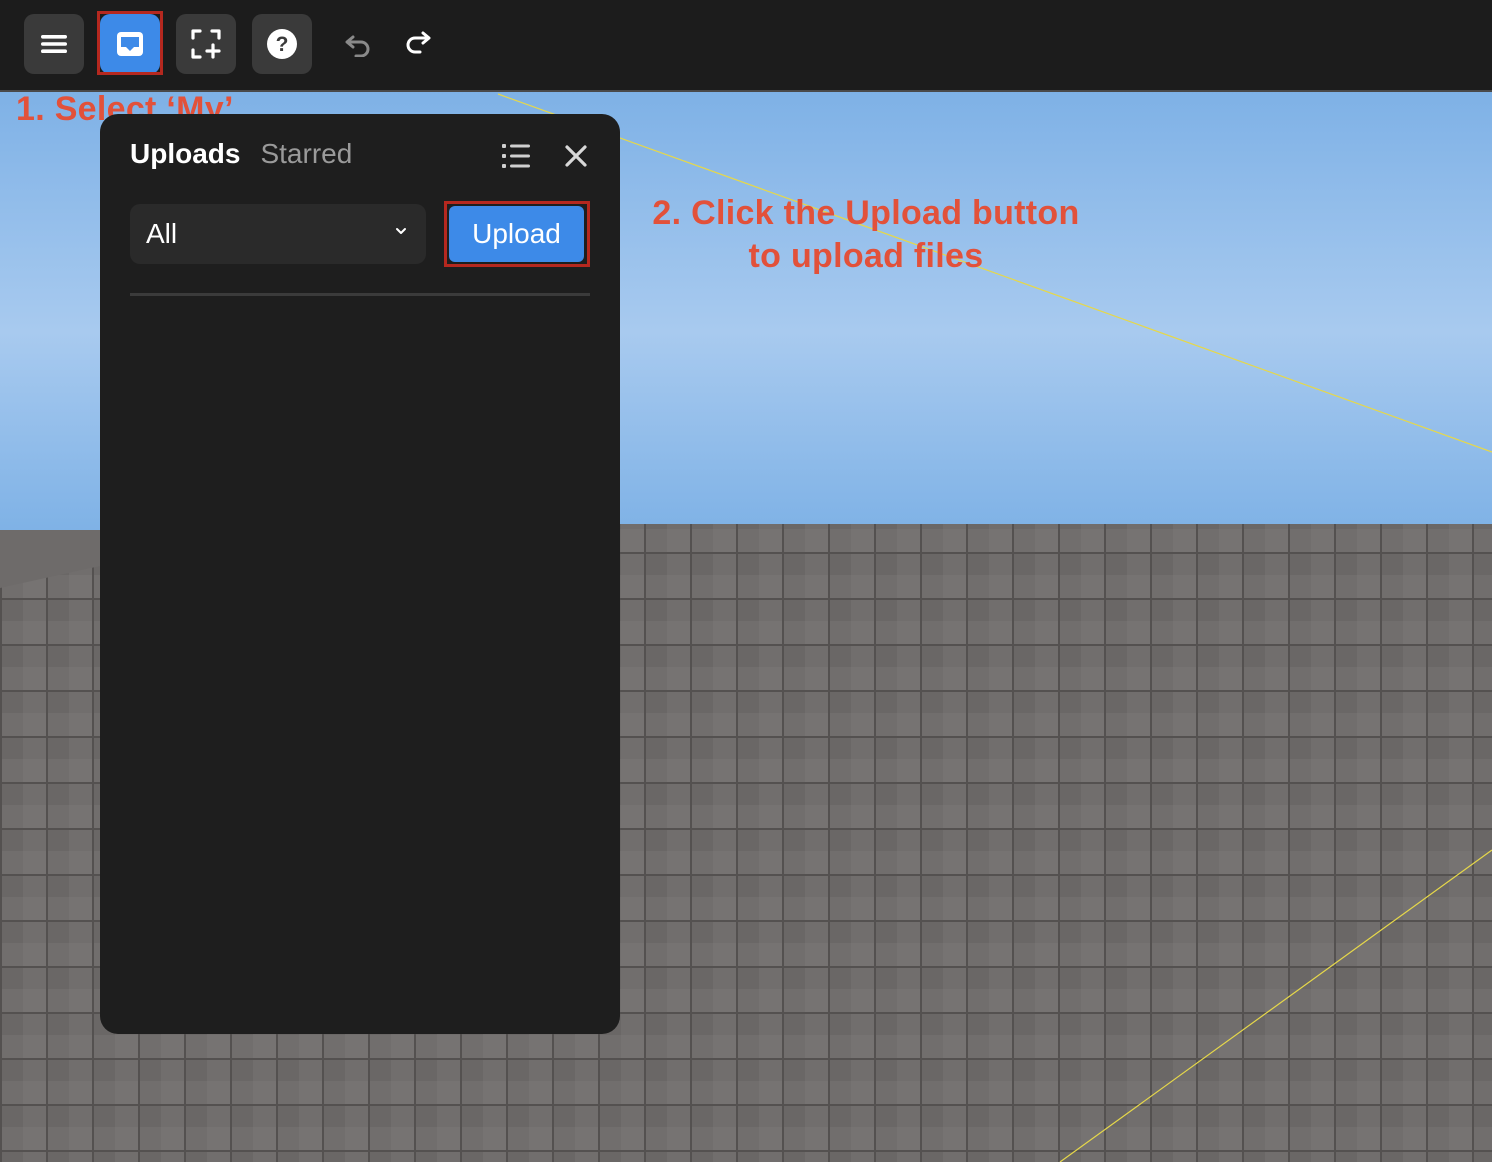 This screenshot has height=1162, width=1492. I want to click on help-button: ?, so click(282, 44).